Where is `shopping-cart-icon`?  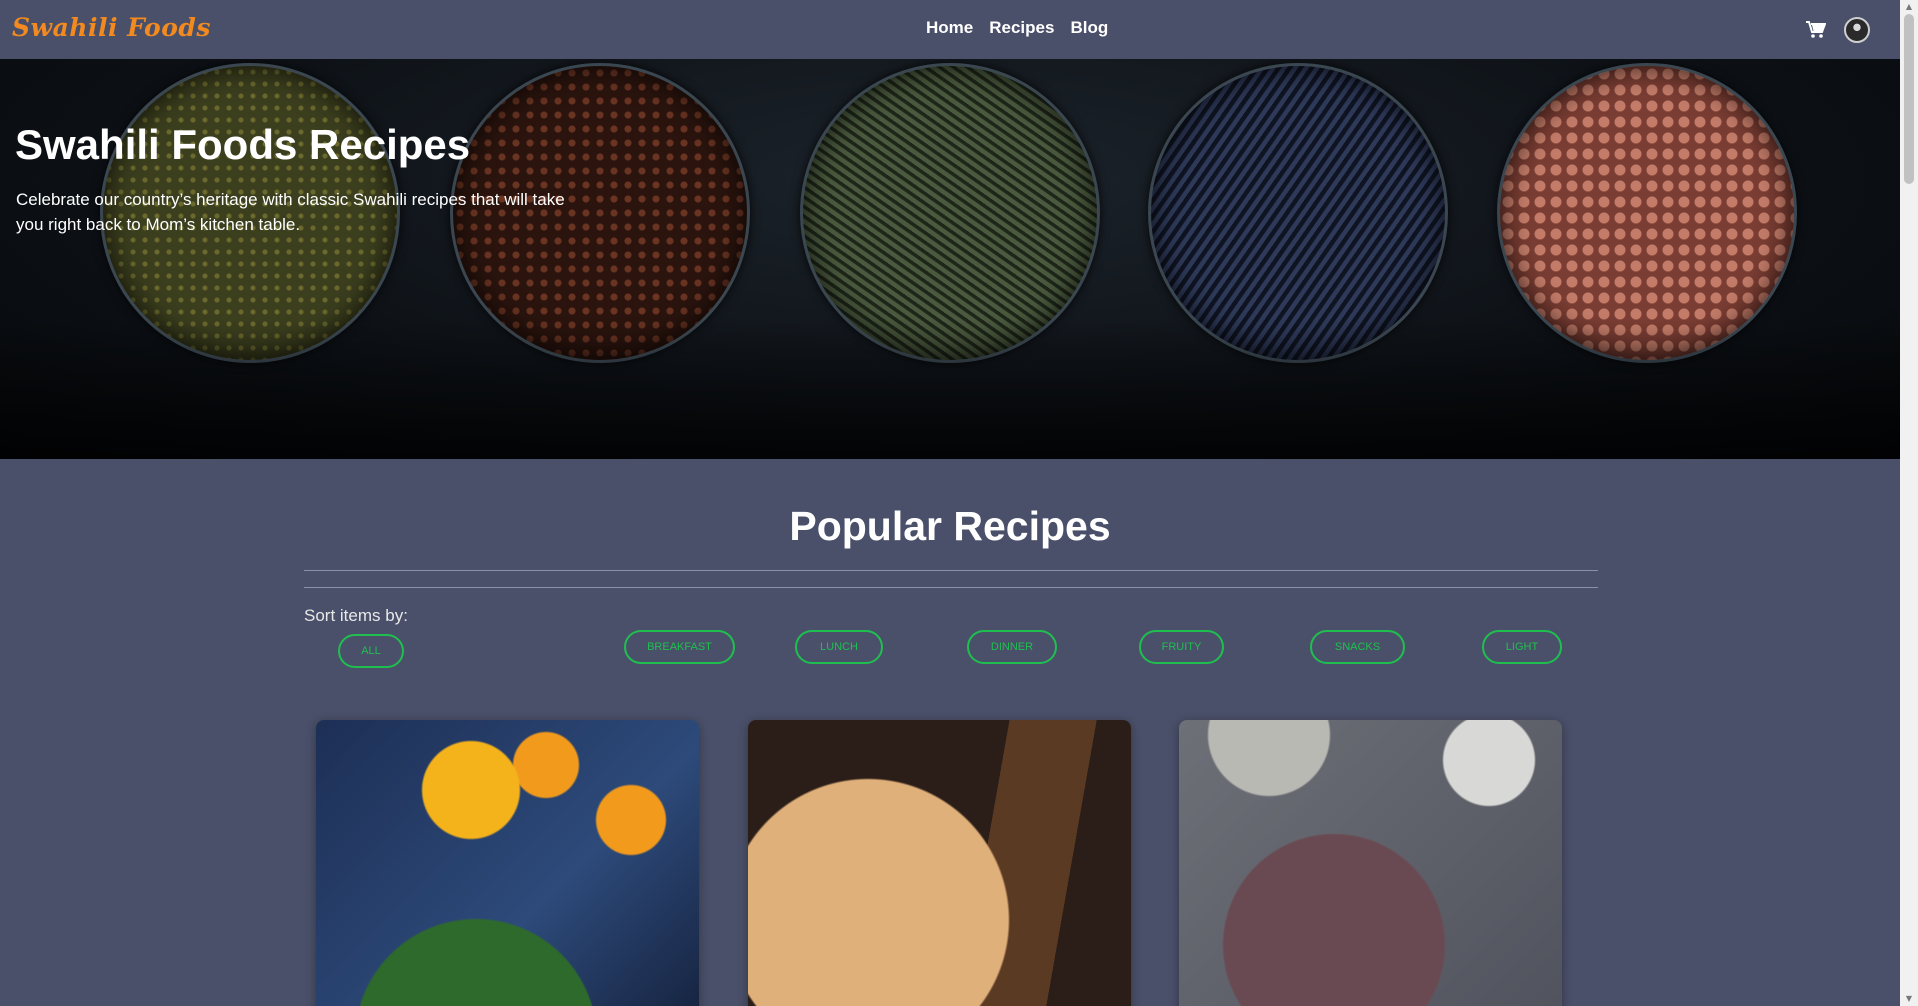
shopping-cart-icon is located at coordinates (1816, 30).